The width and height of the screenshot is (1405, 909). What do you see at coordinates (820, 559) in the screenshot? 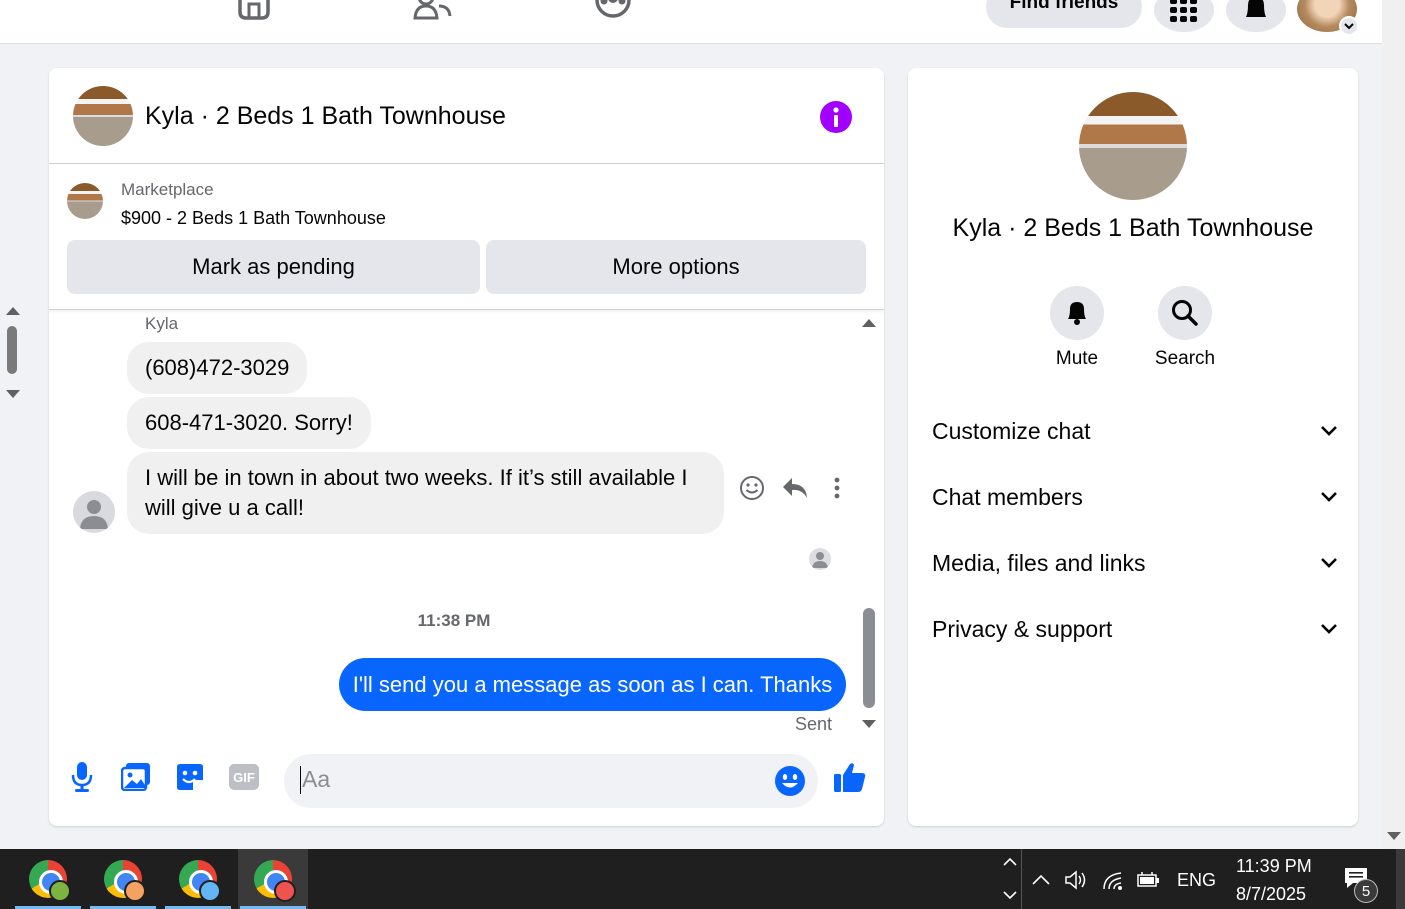
I see `seen-indicator-avatar` at bounding box center [820, 559].